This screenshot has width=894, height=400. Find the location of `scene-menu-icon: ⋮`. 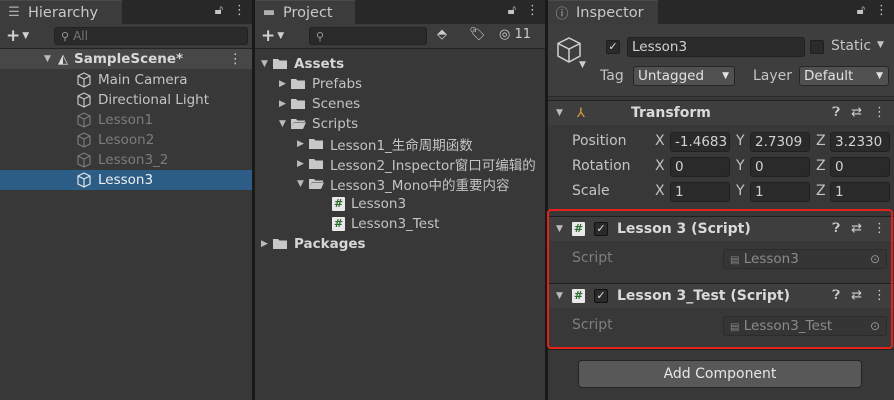

scene-menu-icon: ⋮ is located at coordinates (236, 59).